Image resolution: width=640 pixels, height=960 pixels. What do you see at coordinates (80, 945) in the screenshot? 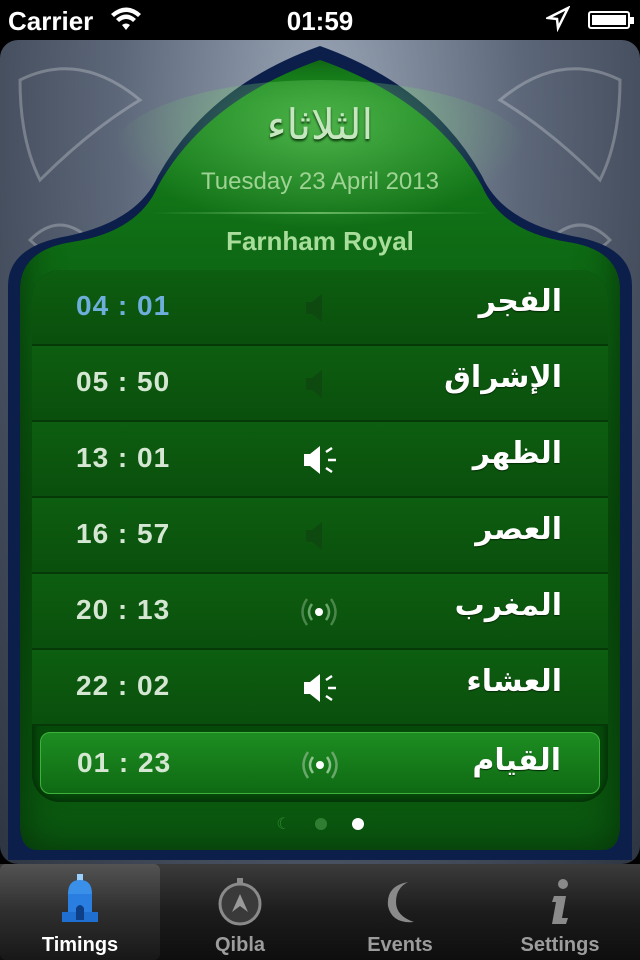
I see `tab-label: Timings` at bounding box center [80, 945].